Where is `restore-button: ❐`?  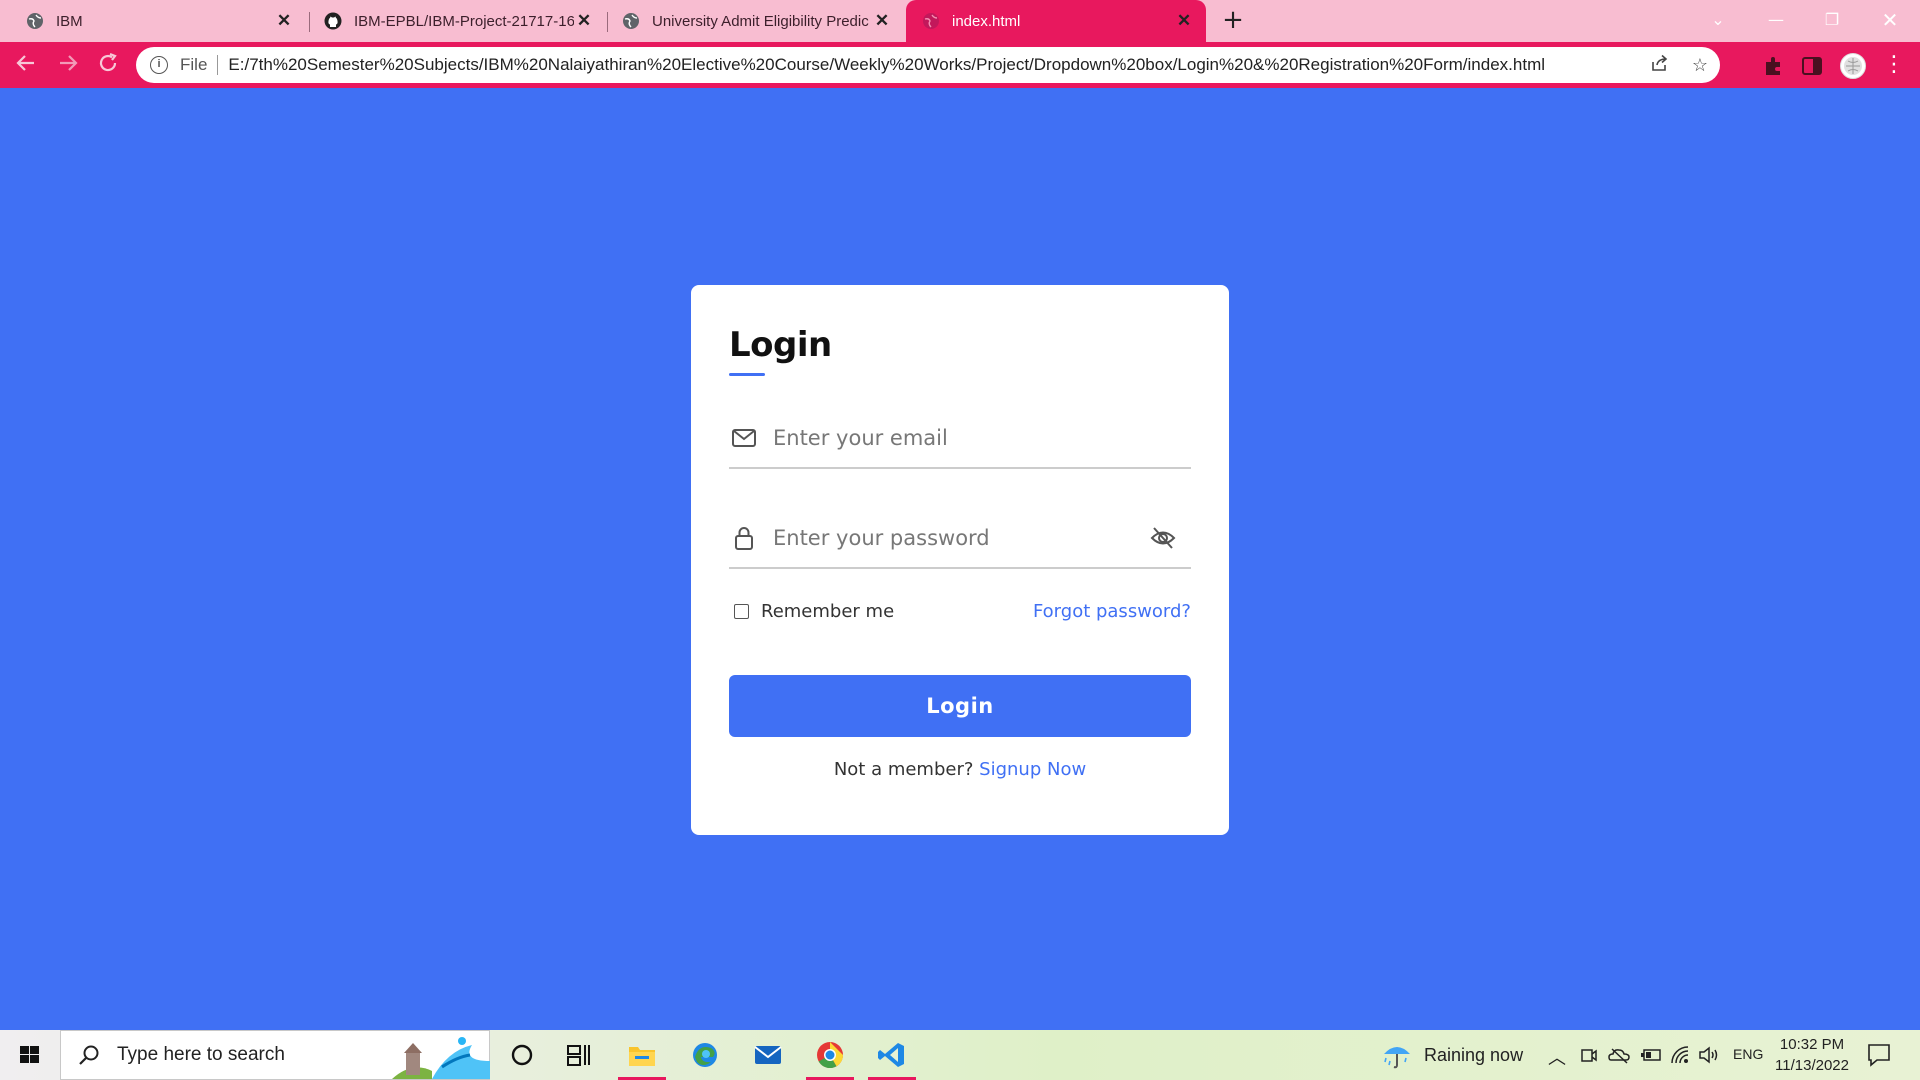
restore-button: ❐ is located at coordinates (1832, 21).